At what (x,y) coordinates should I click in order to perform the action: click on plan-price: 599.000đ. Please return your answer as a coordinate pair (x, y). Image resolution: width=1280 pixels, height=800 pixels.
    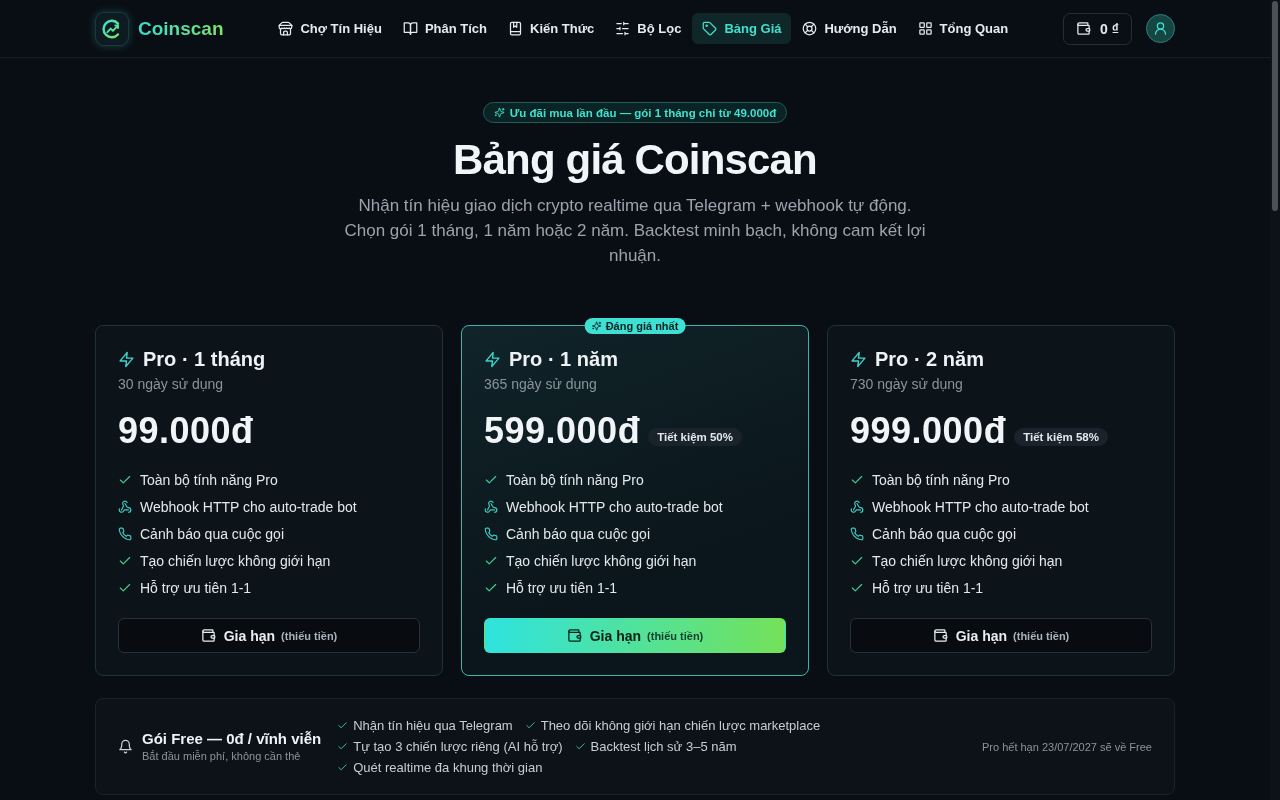
    Looking at the image, I should click on (562, 431).